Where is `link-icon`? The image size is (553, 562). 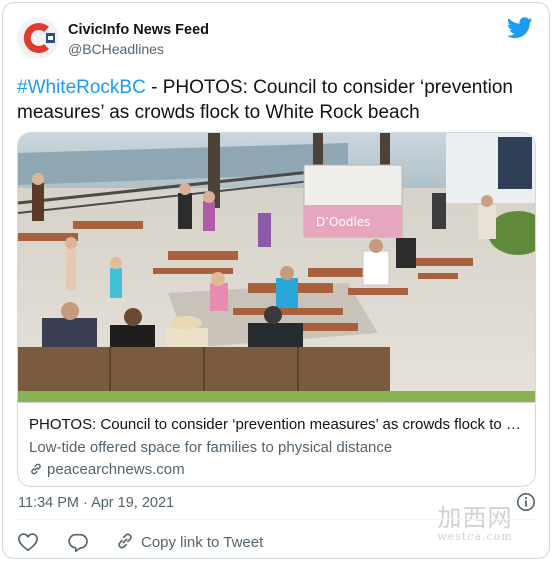
link-icon is located at coordinates (36, 469).